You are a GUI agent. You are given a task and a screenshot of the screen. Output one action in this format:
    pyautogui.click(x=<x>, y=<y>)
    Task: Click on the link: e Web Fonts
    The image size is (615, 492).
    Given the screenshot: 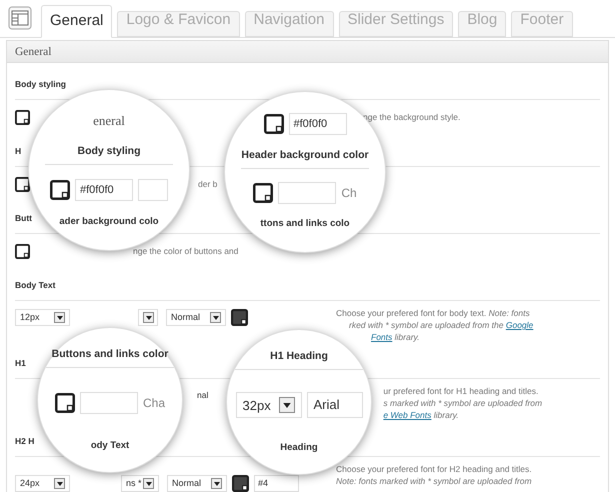 What is the action you would take?
    pyautogui.click(x=407, y=415)
    